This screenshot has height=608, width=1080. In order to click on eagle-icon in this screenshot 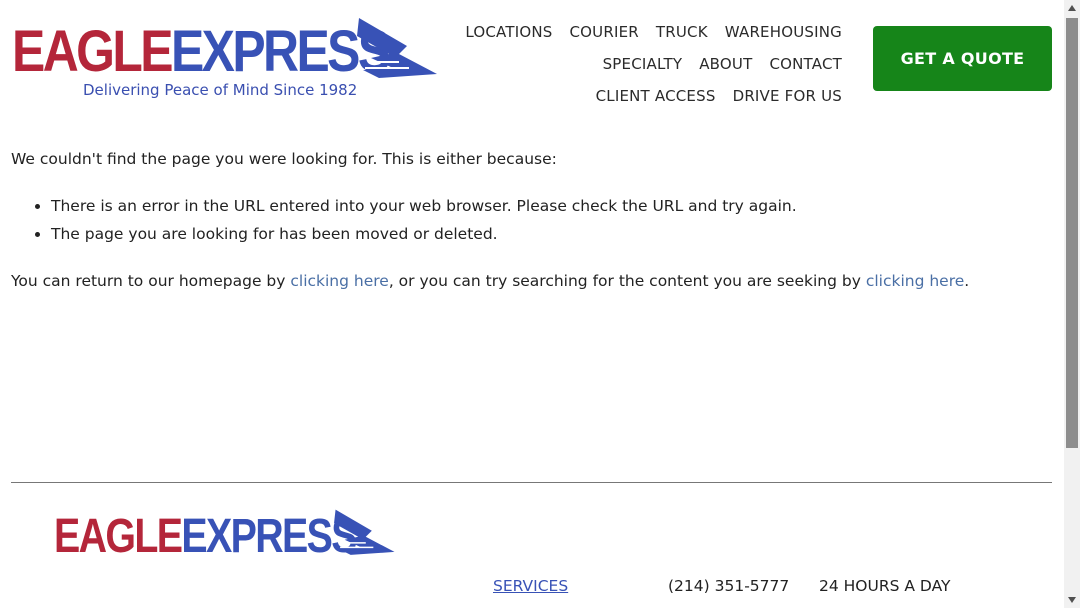, I will do `click(397, 48)`.